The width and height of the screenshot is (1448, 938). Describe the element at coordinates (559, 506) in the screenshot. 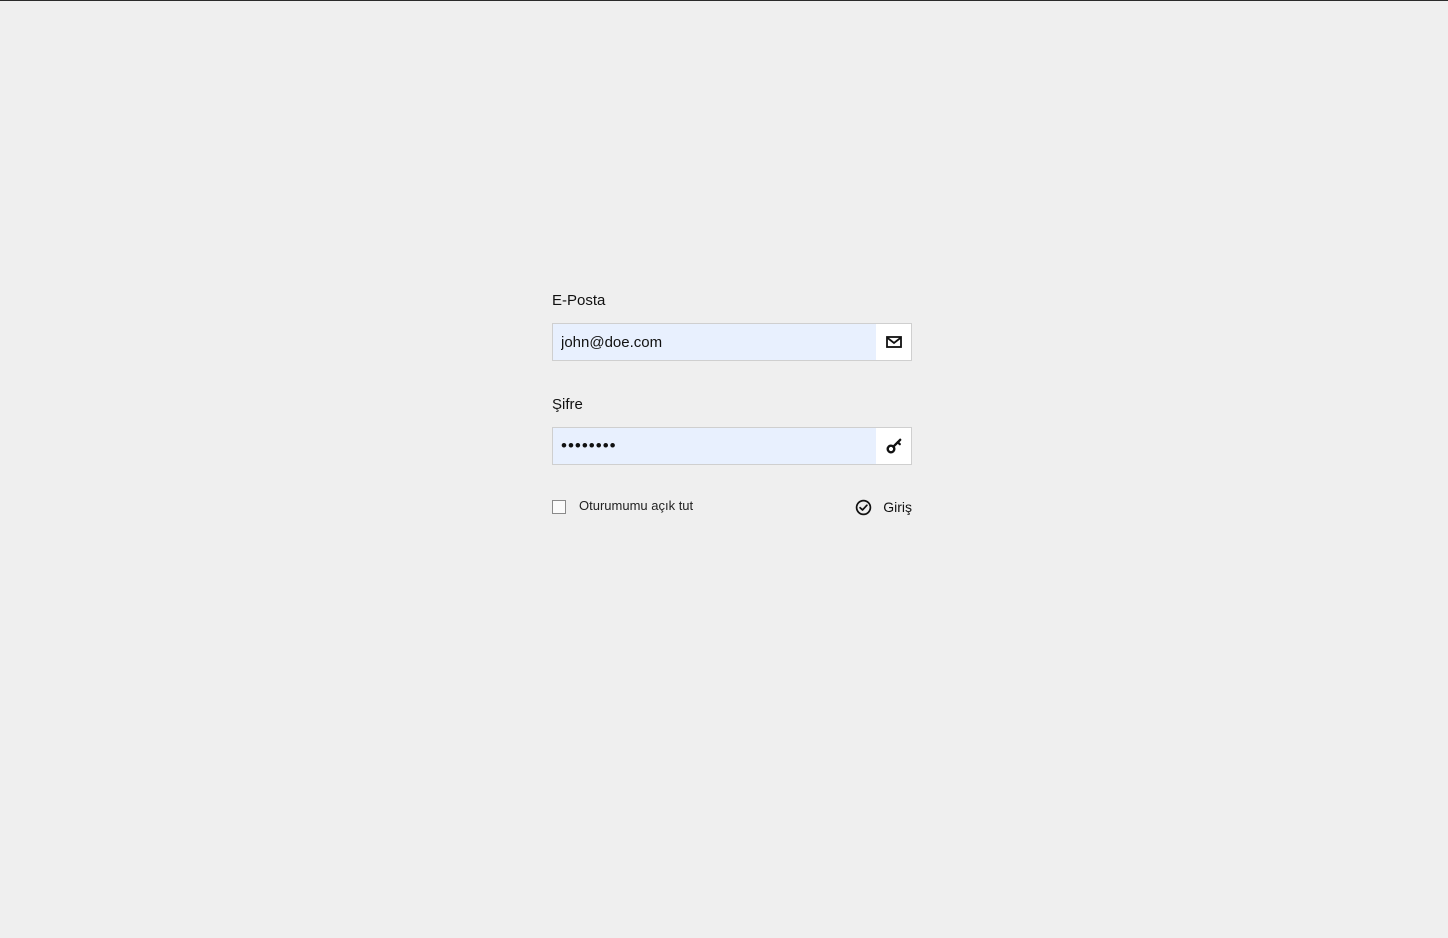

I see `remember-checkbox` at that location.